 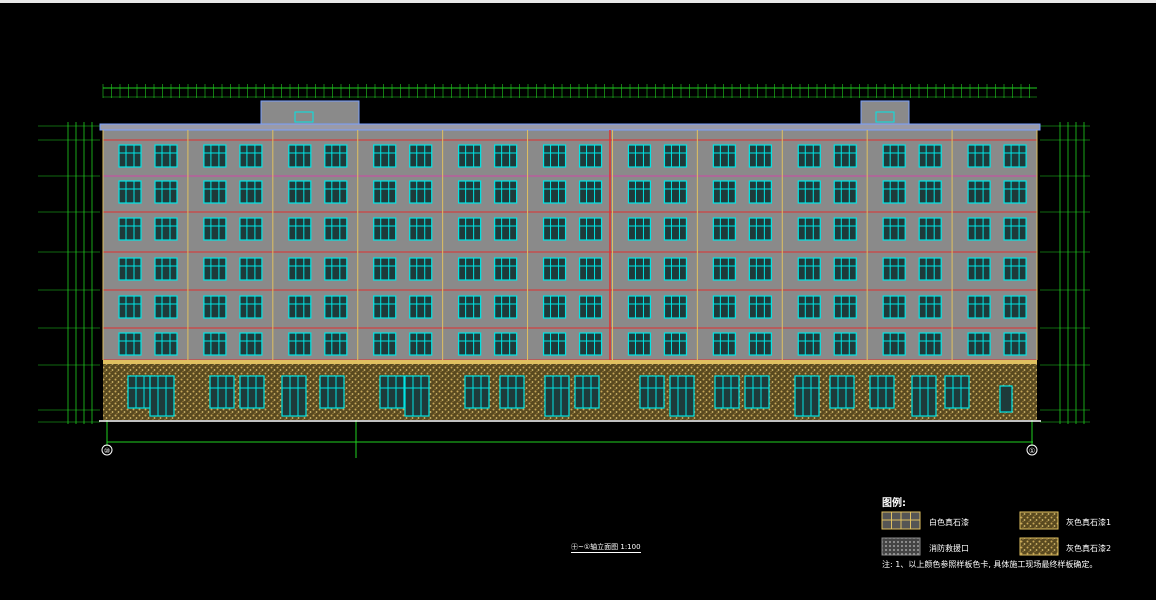 I want to click on legend-swatches, so click(x=970, y=533).